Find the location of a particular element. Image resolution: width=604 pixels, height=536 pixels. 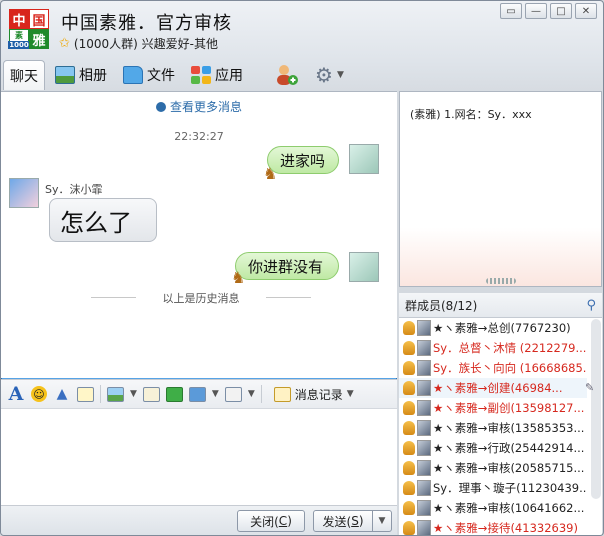

shake-icon is located at coordinates (233, 394).